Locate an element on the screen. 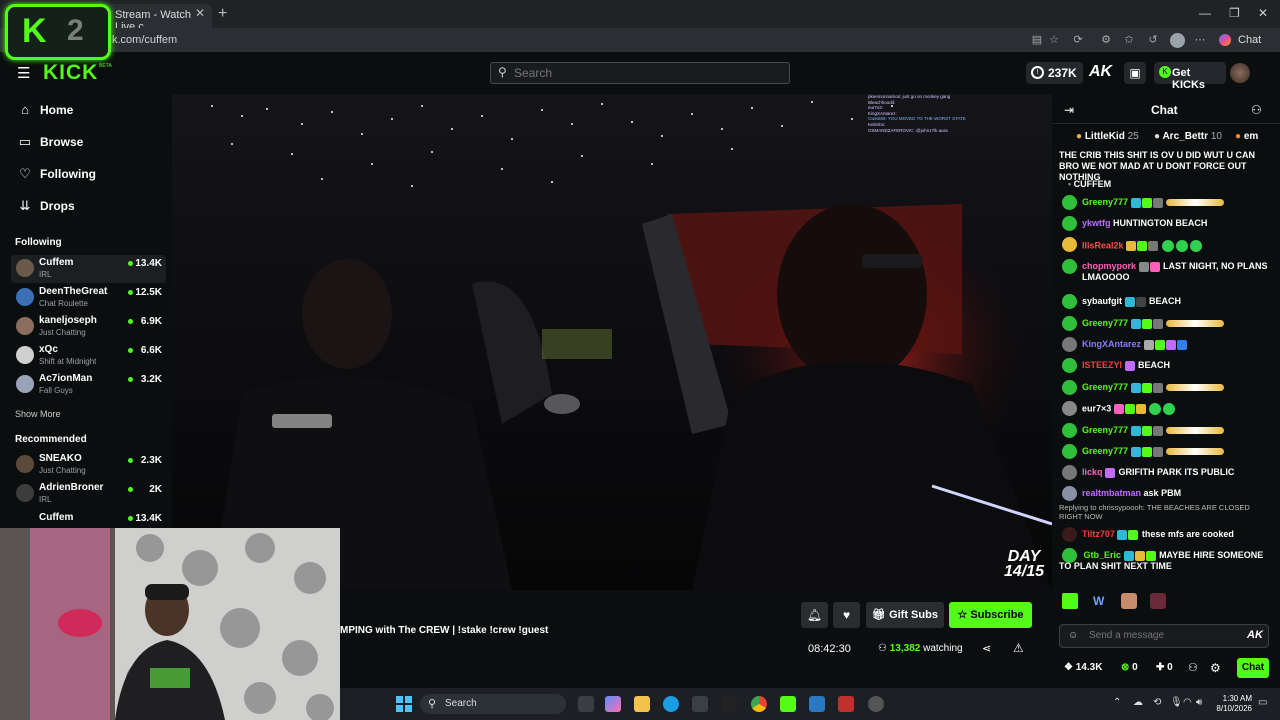  gear-icon: ⚙ is located at coordinates (1215, 668).